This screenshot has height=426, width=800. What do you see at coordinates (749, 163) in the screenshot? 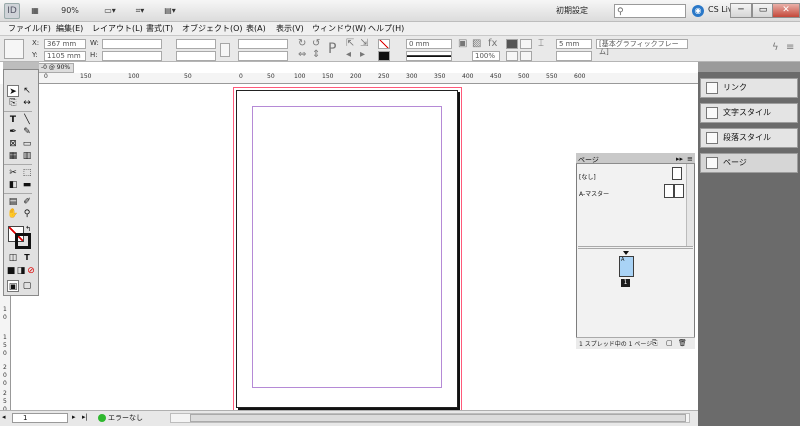
I see `dock-item-pages: ページ` at bounding box center [749, 163].